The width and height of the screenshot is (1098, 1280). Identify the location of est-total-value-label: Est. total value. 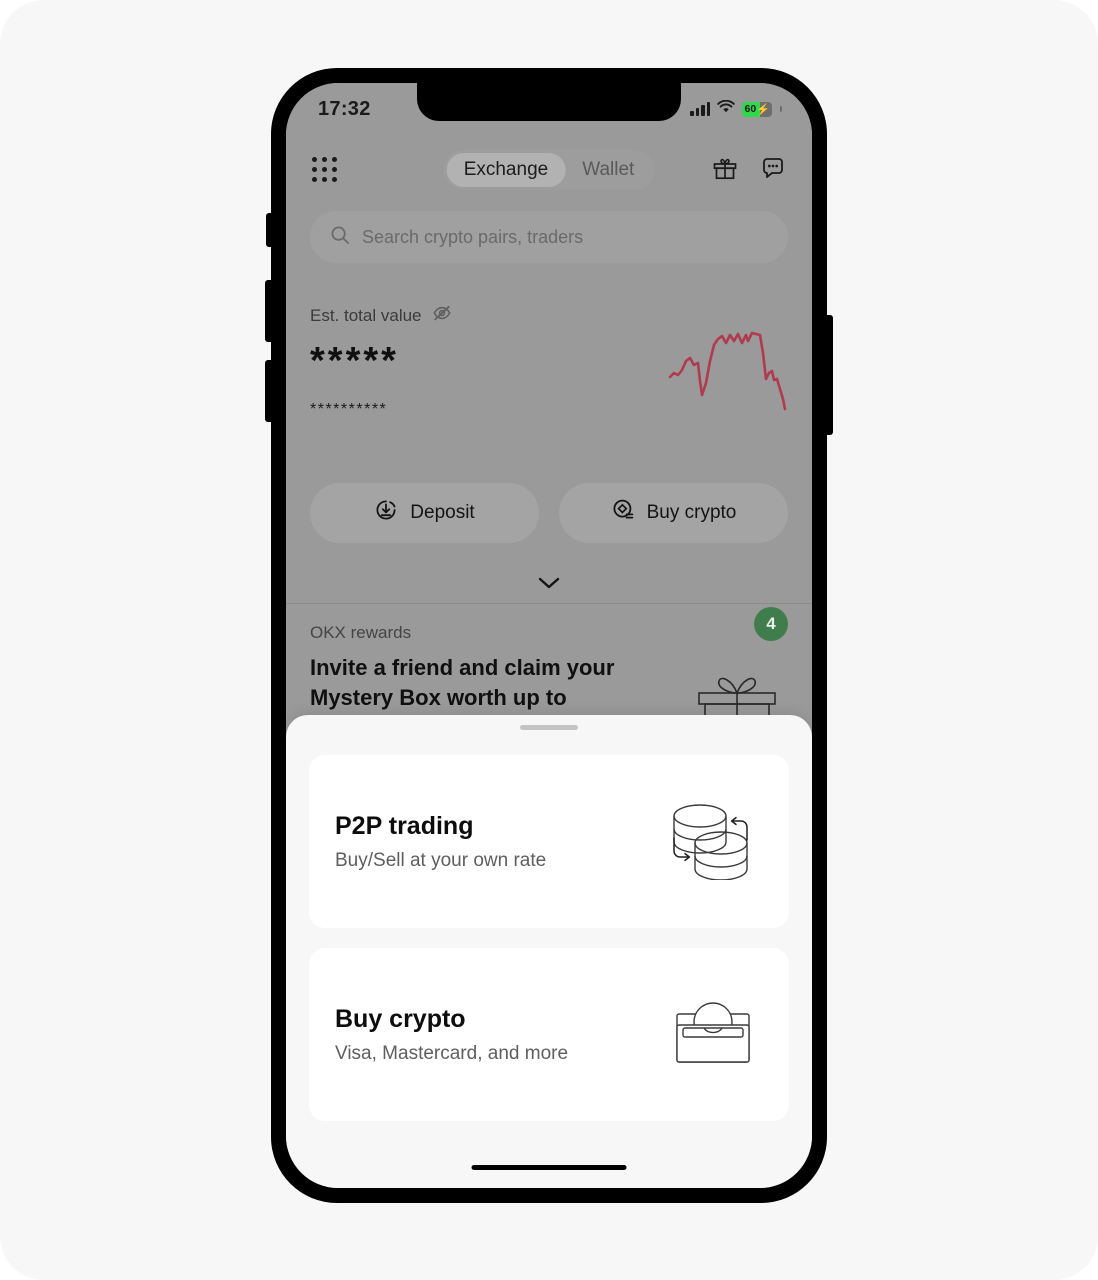
(366, 315).